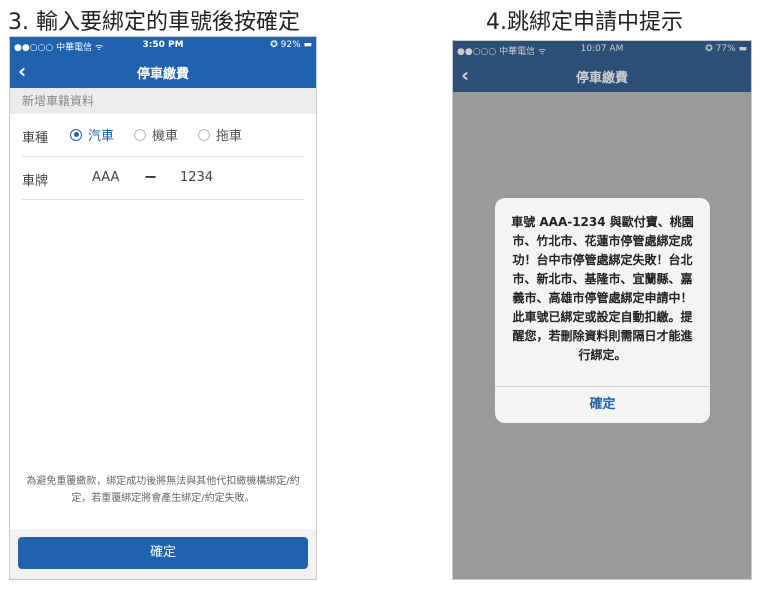 The height and width of the screenshot is (600, 780). Describe the element at coordinates (602, 405) in the screenshot. I see `alert-confirm-button: 確定` at that location.